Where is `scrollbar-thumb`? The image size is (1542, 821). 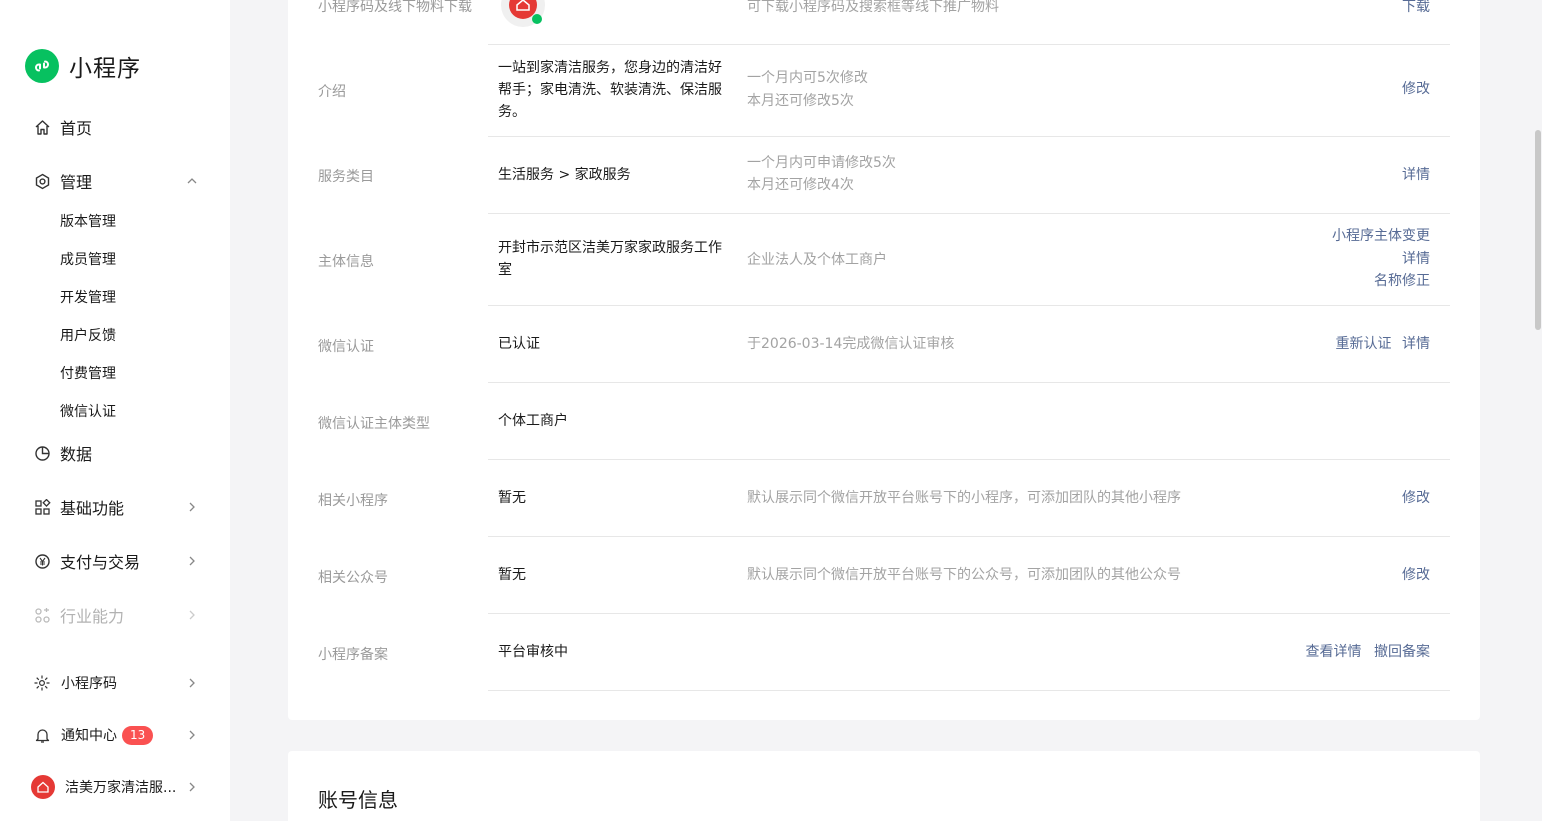
scrollbar-thumb is located at coordinates (1538, 230).